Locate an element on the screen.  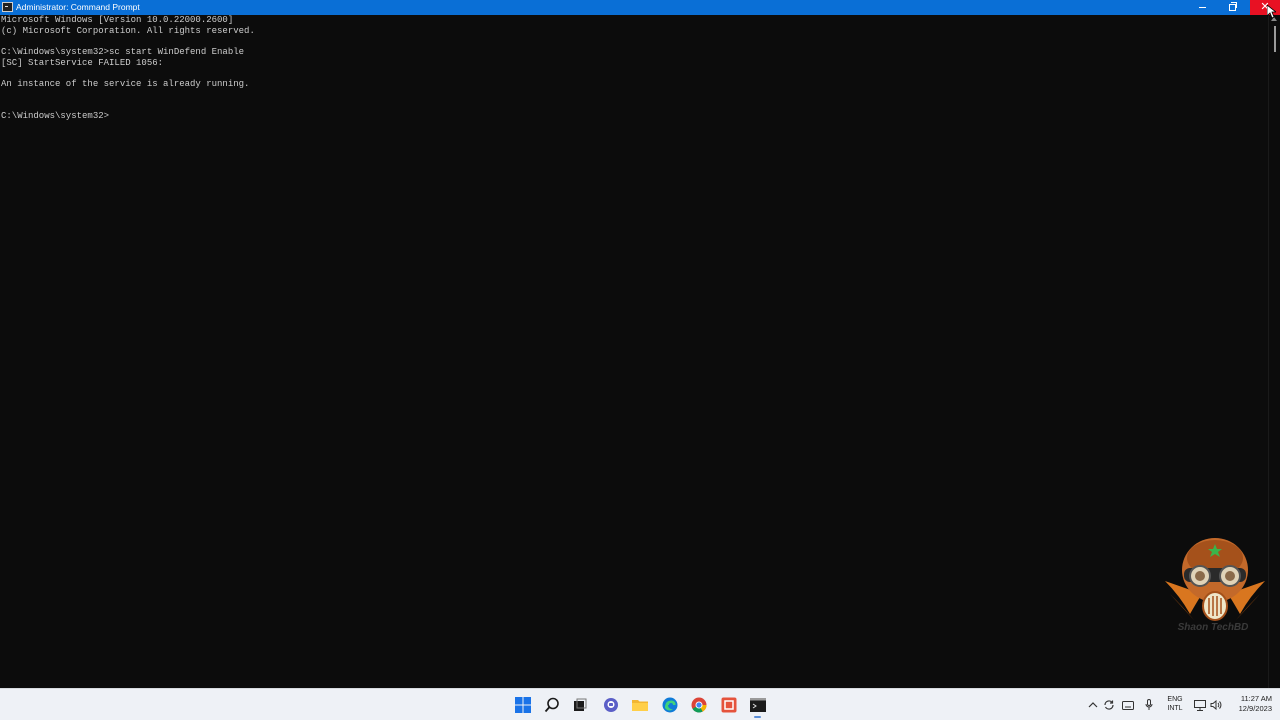
restore-icon is located at coordinates (1232, 6).